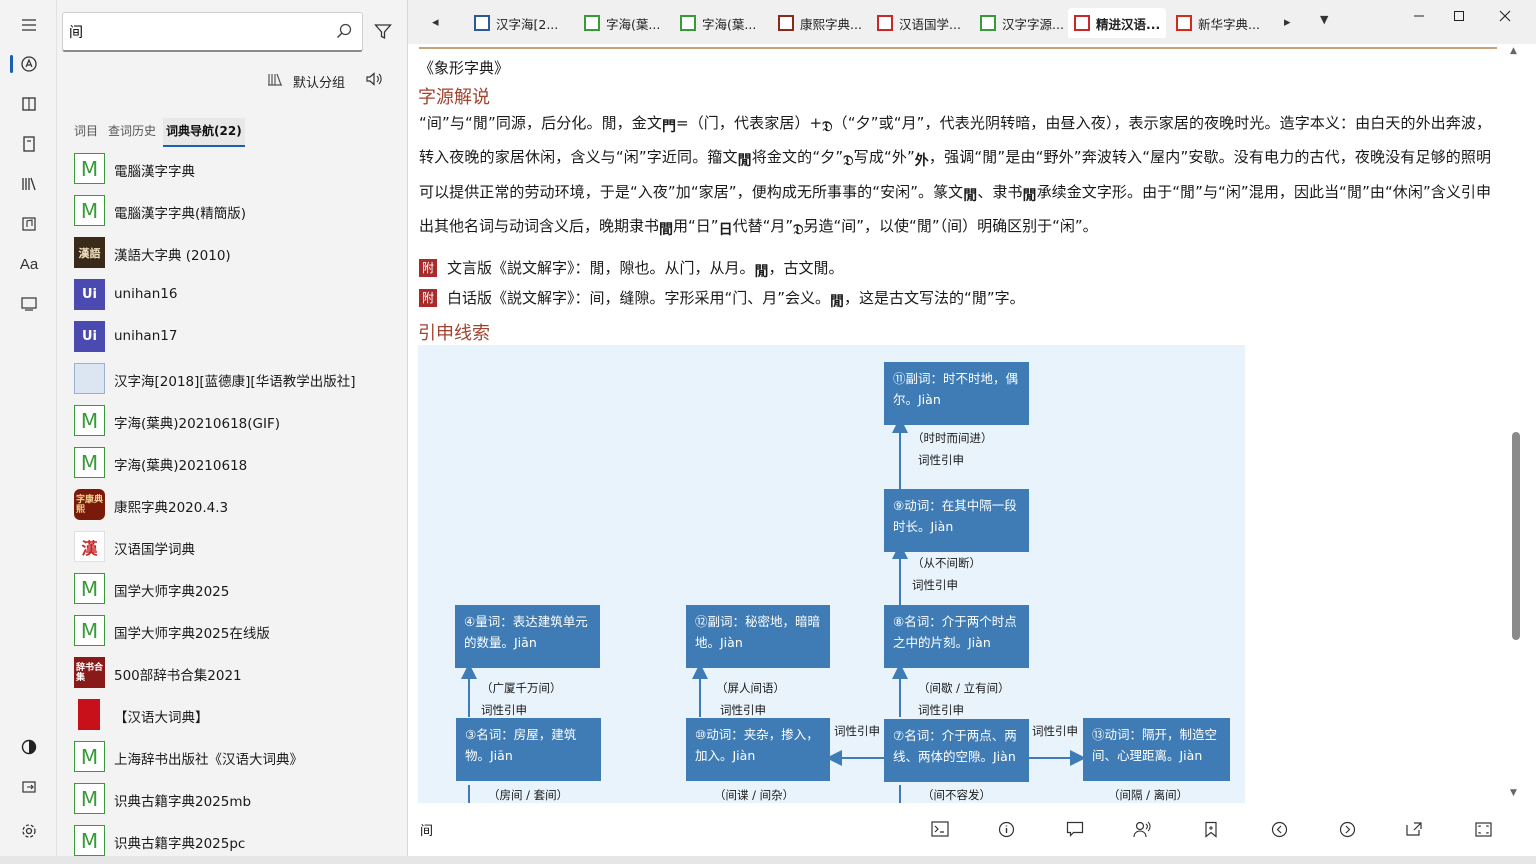 This screenshot has width=1536, height=864. I want to click on tab-list-dropdown-icon: ▼, so click(1324, 19).